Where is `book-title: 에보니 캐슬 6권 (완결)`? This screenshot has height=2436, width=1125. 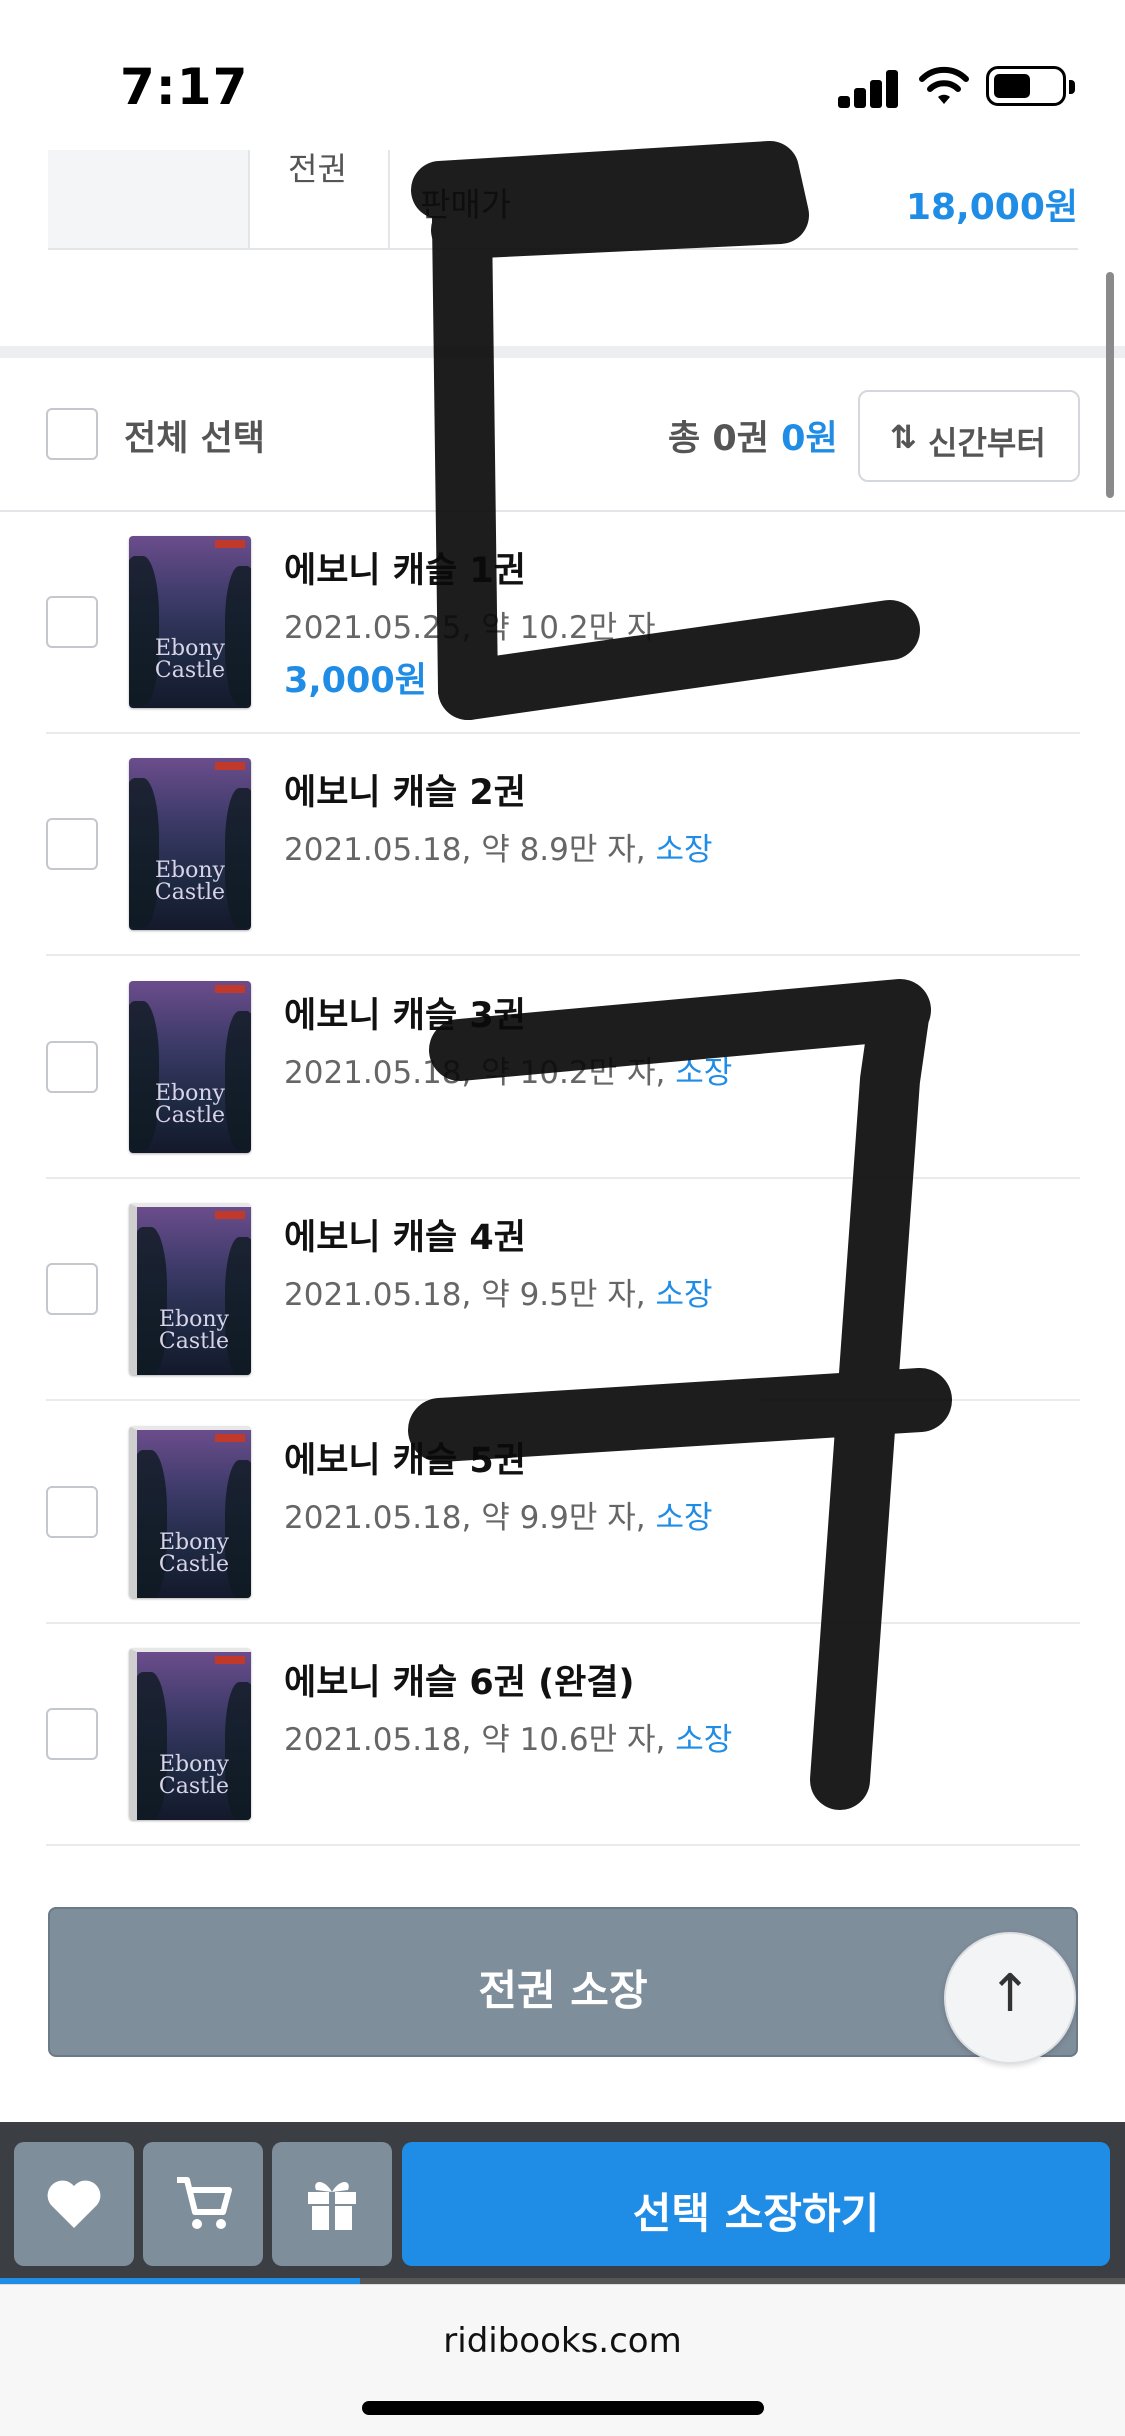
book-title: 에보니 캐슬 6권 (완결) is located at coordinates (459, 1679).